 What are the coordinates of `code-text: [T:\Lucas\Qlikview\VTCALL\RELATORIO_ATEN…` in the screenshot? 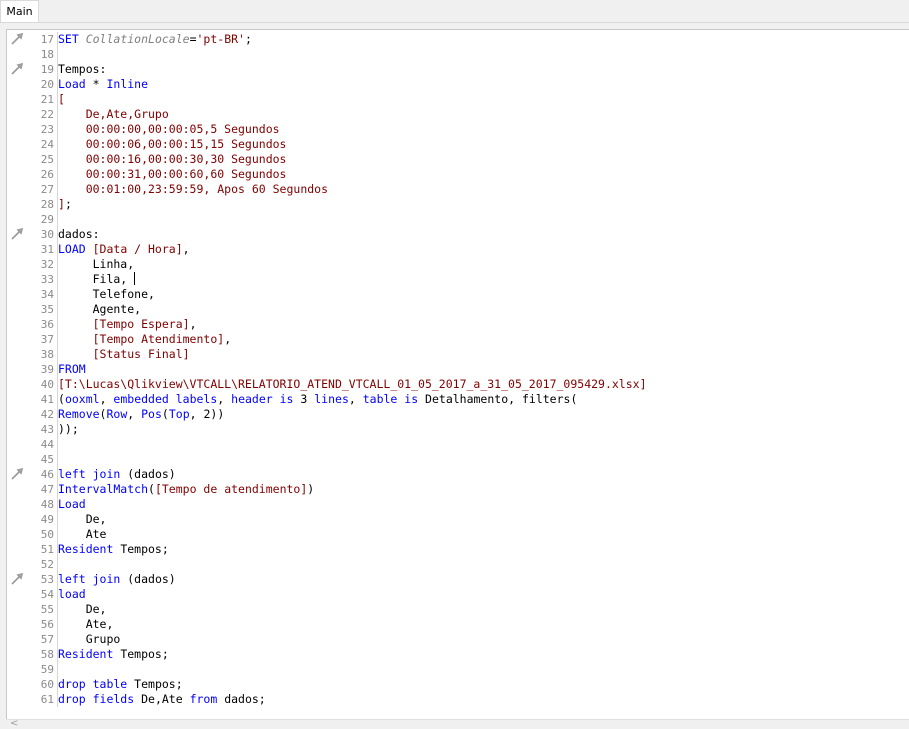 It's located at (352, 384).